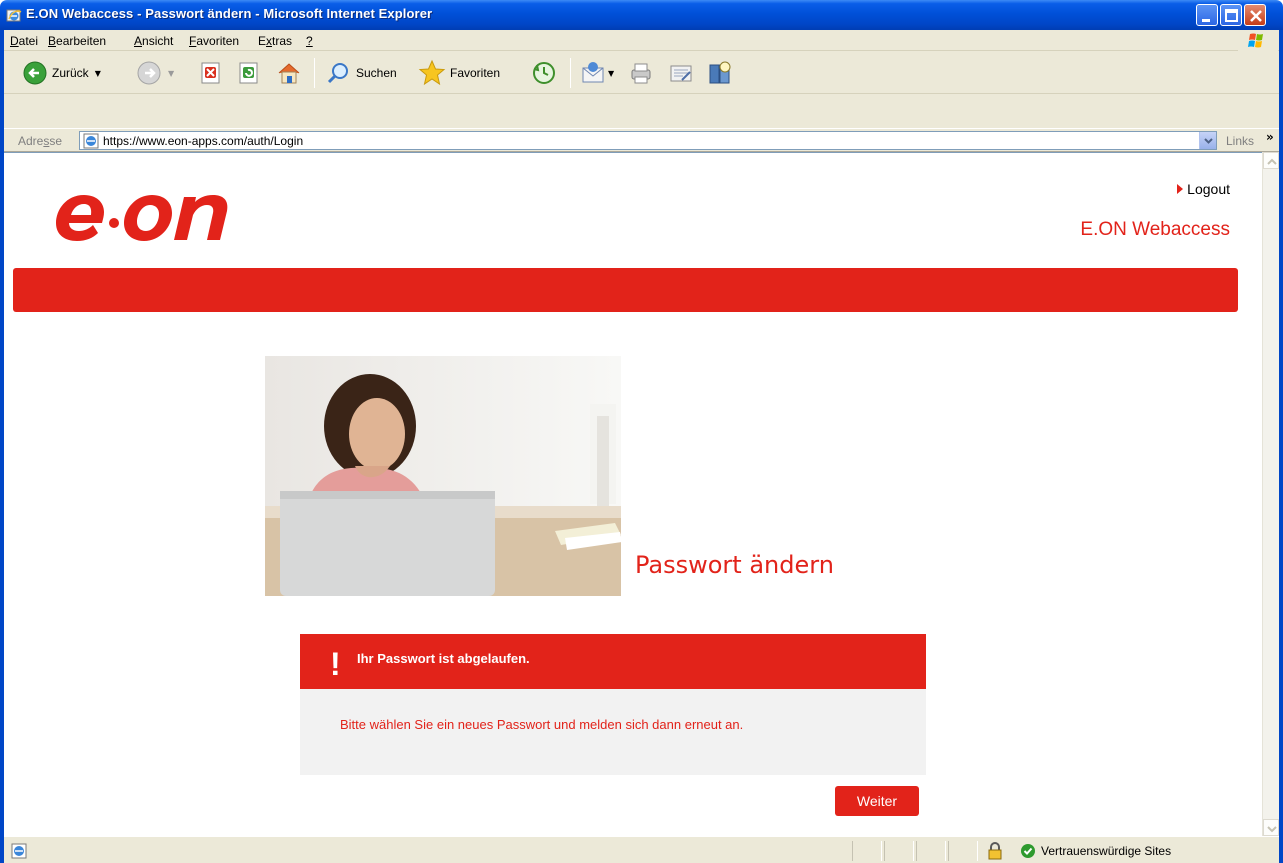 The height and width of the screenshot is (863, 1283). Describe the element at coordinates (641, 849) in the screenshot. I see `status-bar: Vertrauenswürdige Sites` at that location.